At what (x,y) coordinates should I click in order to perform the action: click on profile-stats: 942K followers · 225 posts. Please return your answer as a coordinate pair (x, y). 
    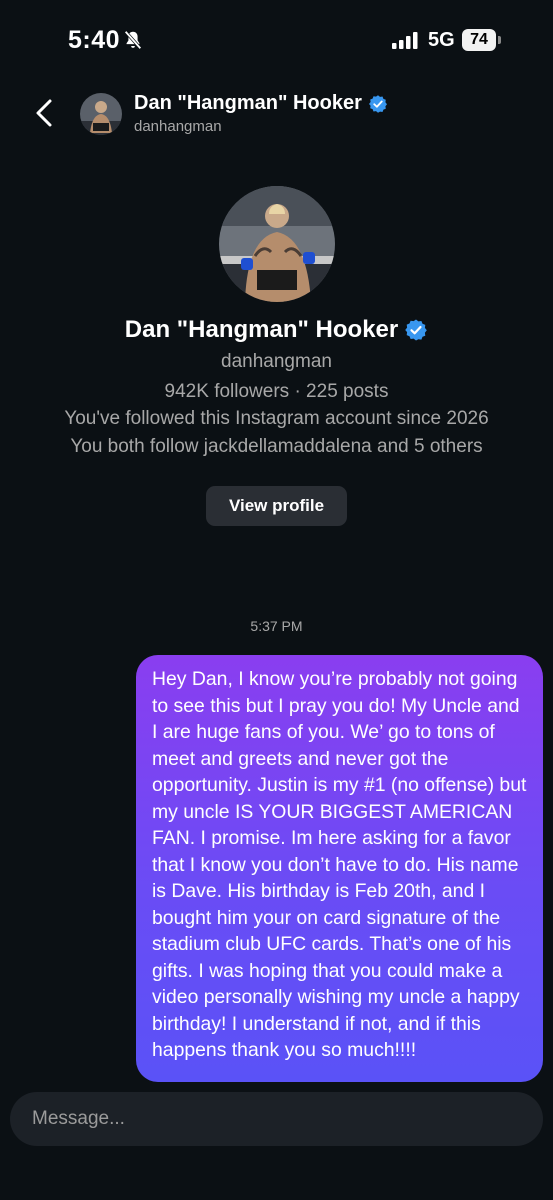
    Looking at the image, I should click on (276, 391).